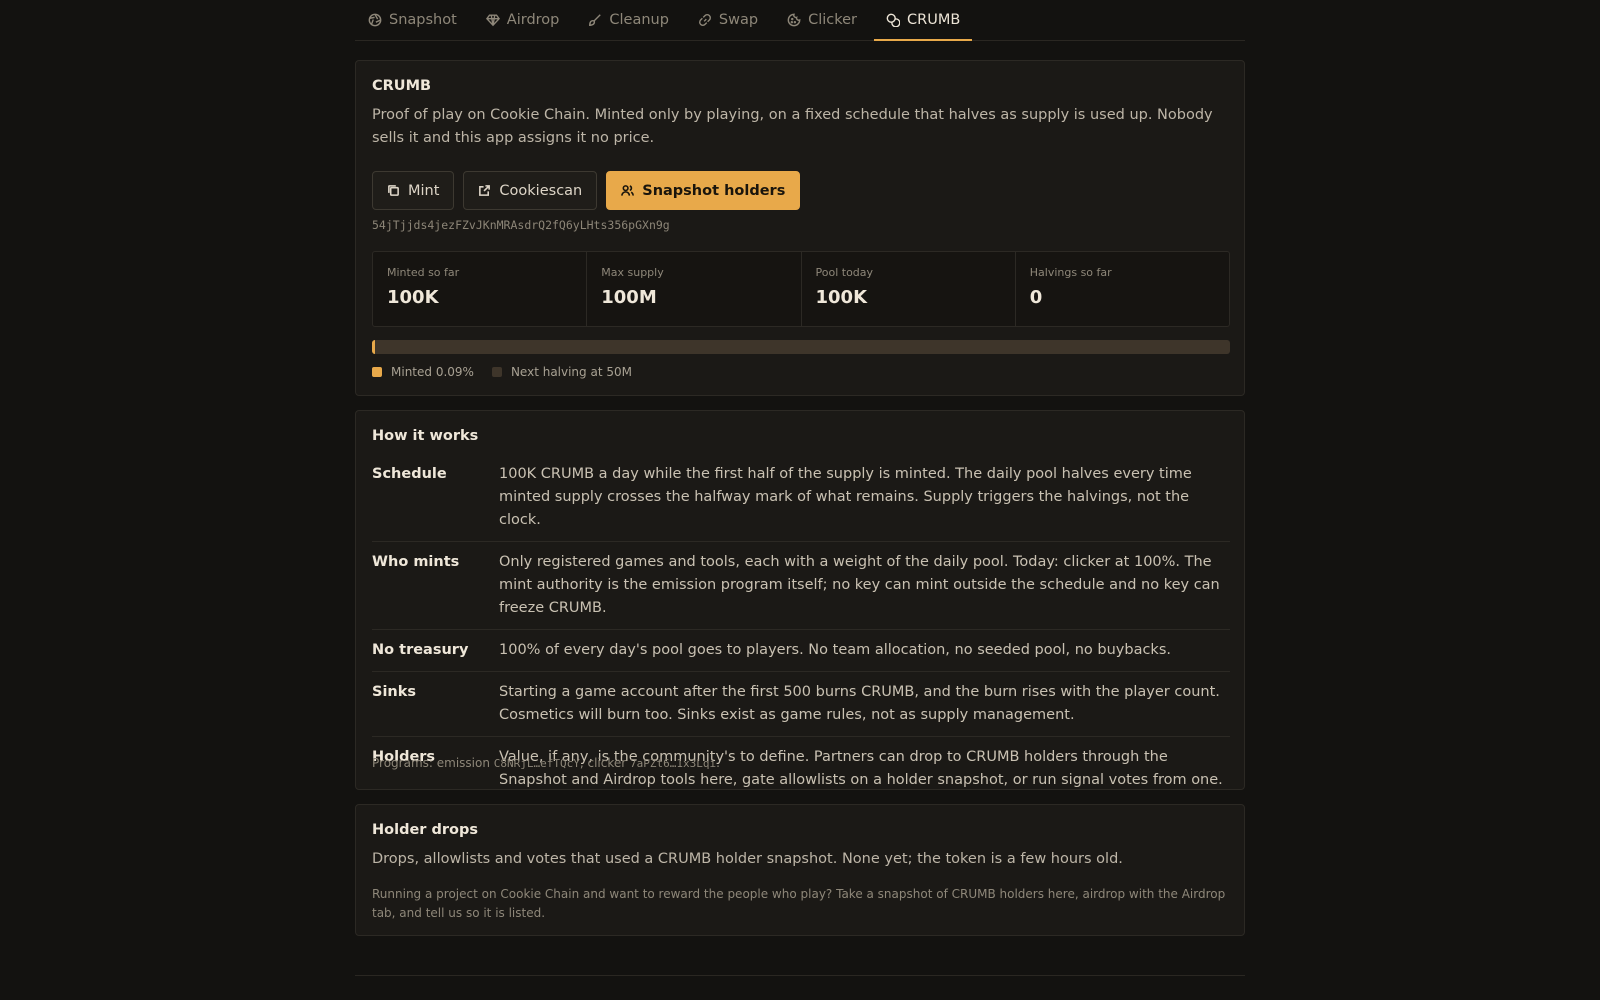 The height and width of the screenshot is (1000, 1600). I want to click on legend-next-label: Next halving at 50M, so click(571, 372).